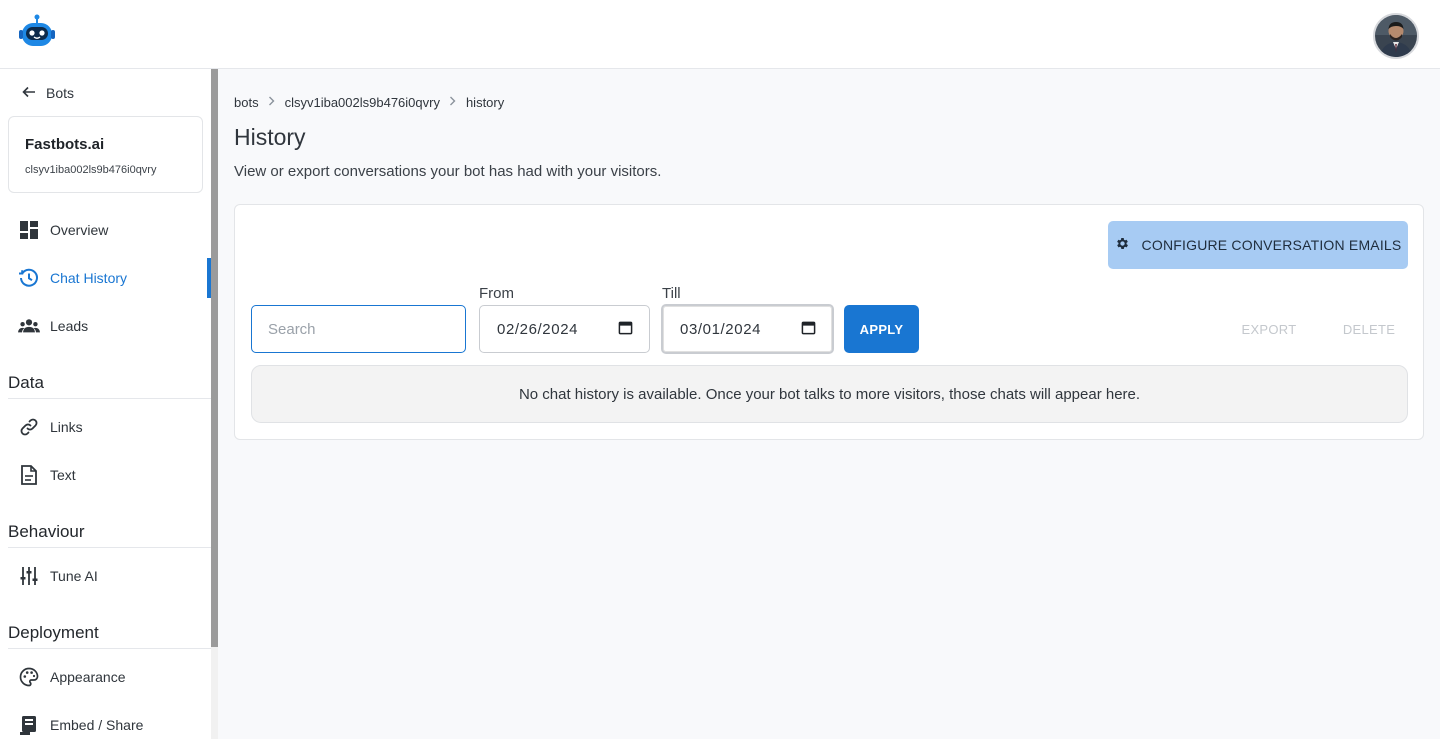 Image resolution: width=1440 pixels, height=739 pixels. What do you see at coordinates (91, 170) in the screenshot?
I see `bot-id: clsyv1iba002ls9b476i0qvry` at bounding box center [91, 170].